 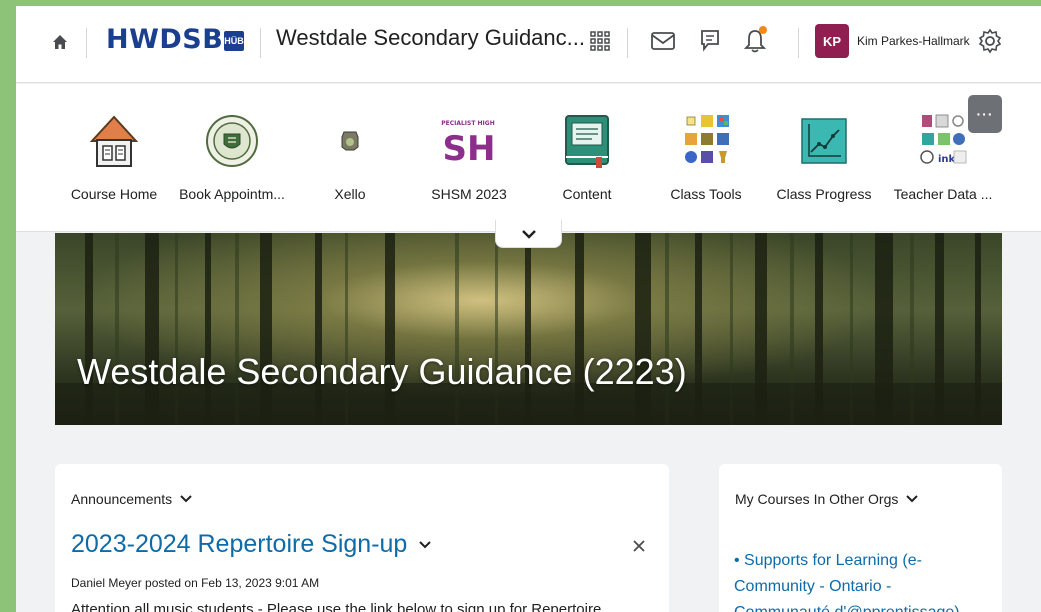 I want to click on nav-label: Class Progress, so click(x=824, y=194).